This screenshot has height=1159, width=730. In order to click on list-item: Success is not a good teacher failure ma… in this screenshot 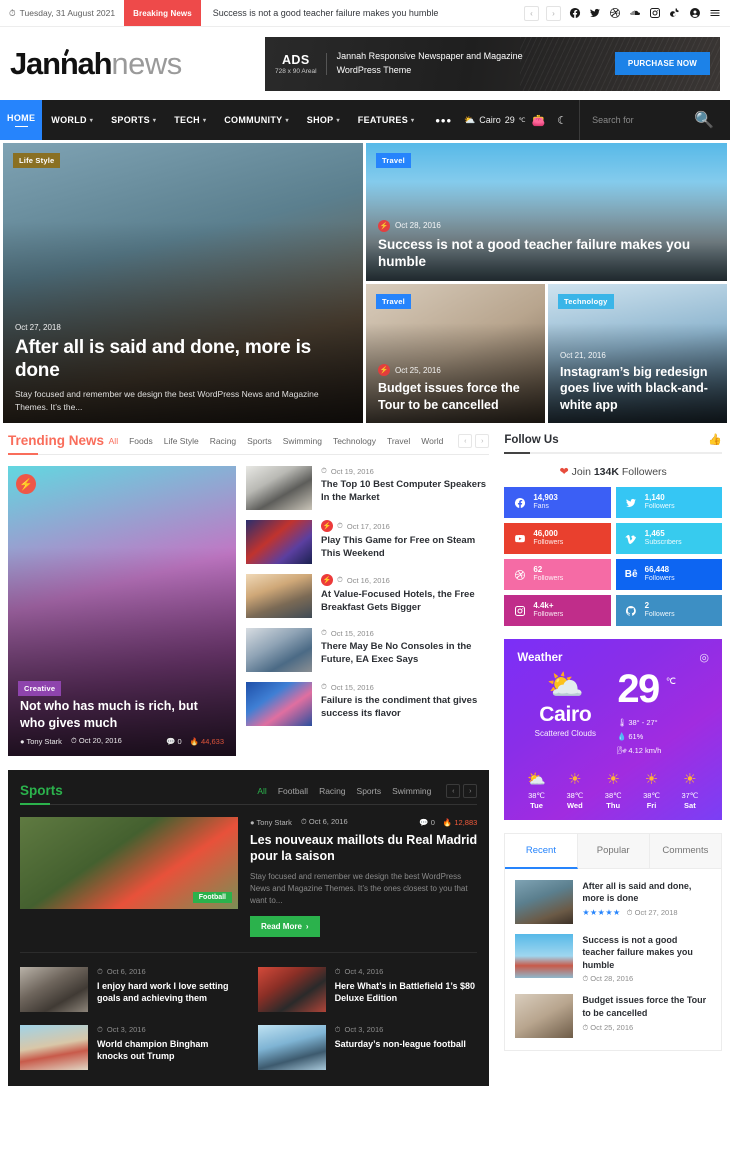, I will do `click(613, 959)`.